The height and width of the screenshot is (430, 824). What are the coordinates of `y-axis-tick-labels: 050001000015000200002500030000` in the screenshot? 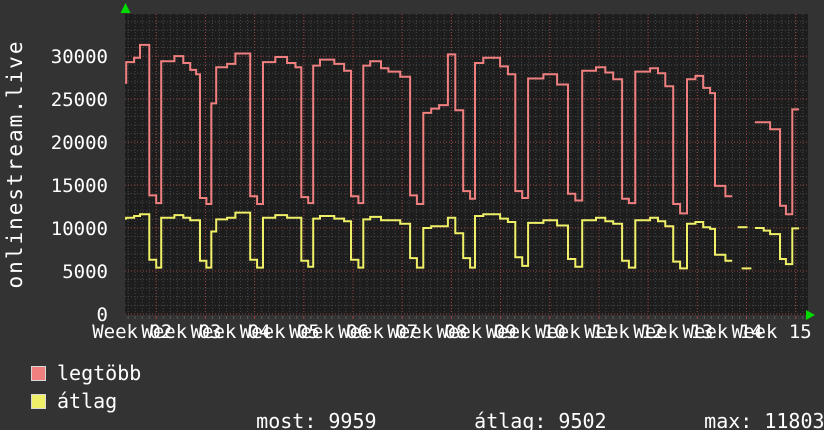 It's located at (79, 186).